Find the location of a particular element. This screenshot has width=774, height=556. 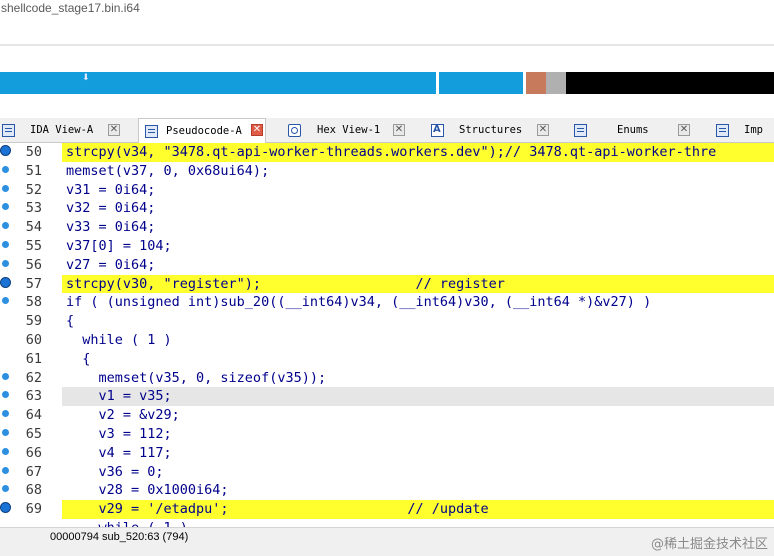

tab-label: Enums is located at coordinates (633, 130).